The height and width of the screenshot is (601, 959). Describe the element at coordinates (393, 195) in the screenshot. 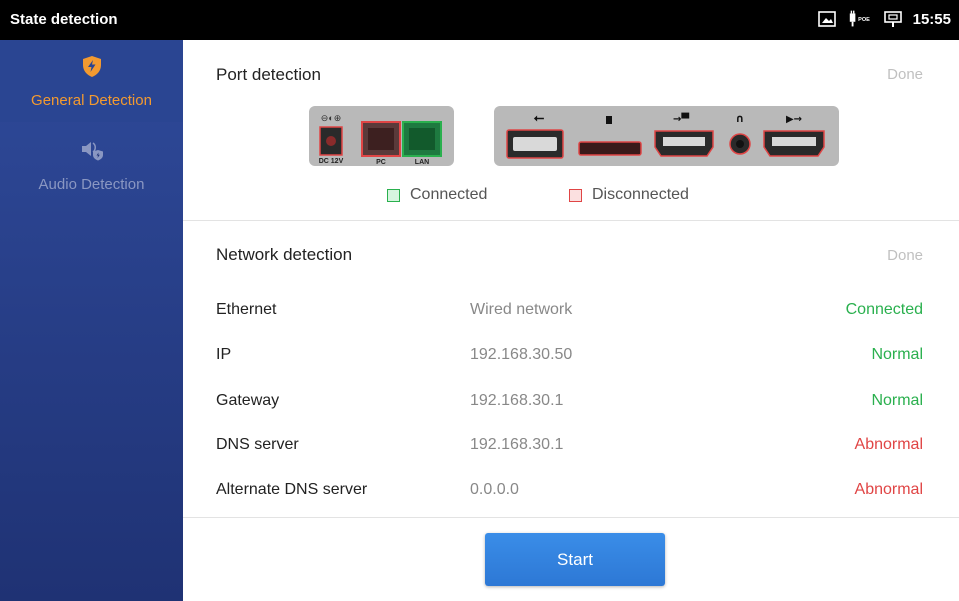

I see `legend-connected-swatch` at that location.